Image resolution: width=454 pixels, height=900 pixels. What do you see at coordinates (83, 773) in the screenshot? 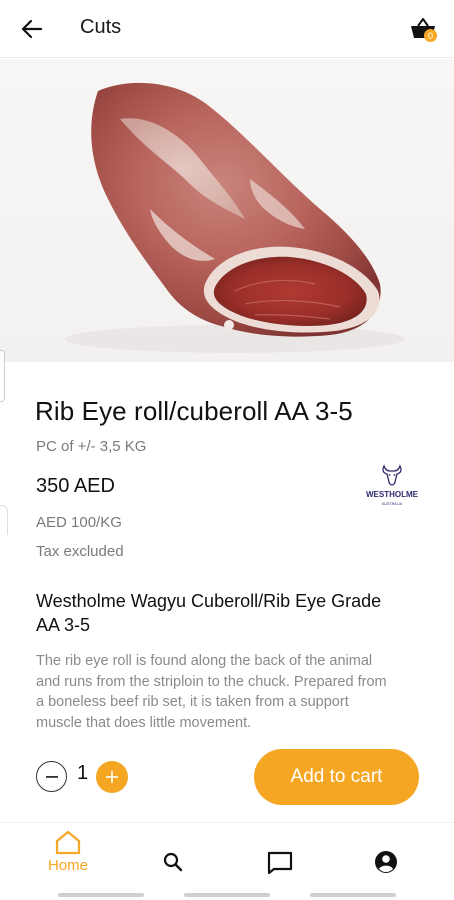
I see `quantity-value: 1` at bounding box center [83, 773].